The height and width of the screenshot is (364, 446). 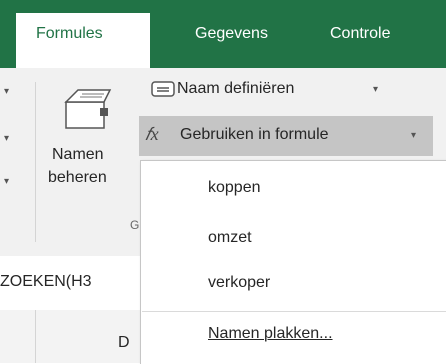 What do you see at coordinates (231, 34) in the screenshot?
I see `tab-gegevens: Gegevens` at bounding box center [231, 34].